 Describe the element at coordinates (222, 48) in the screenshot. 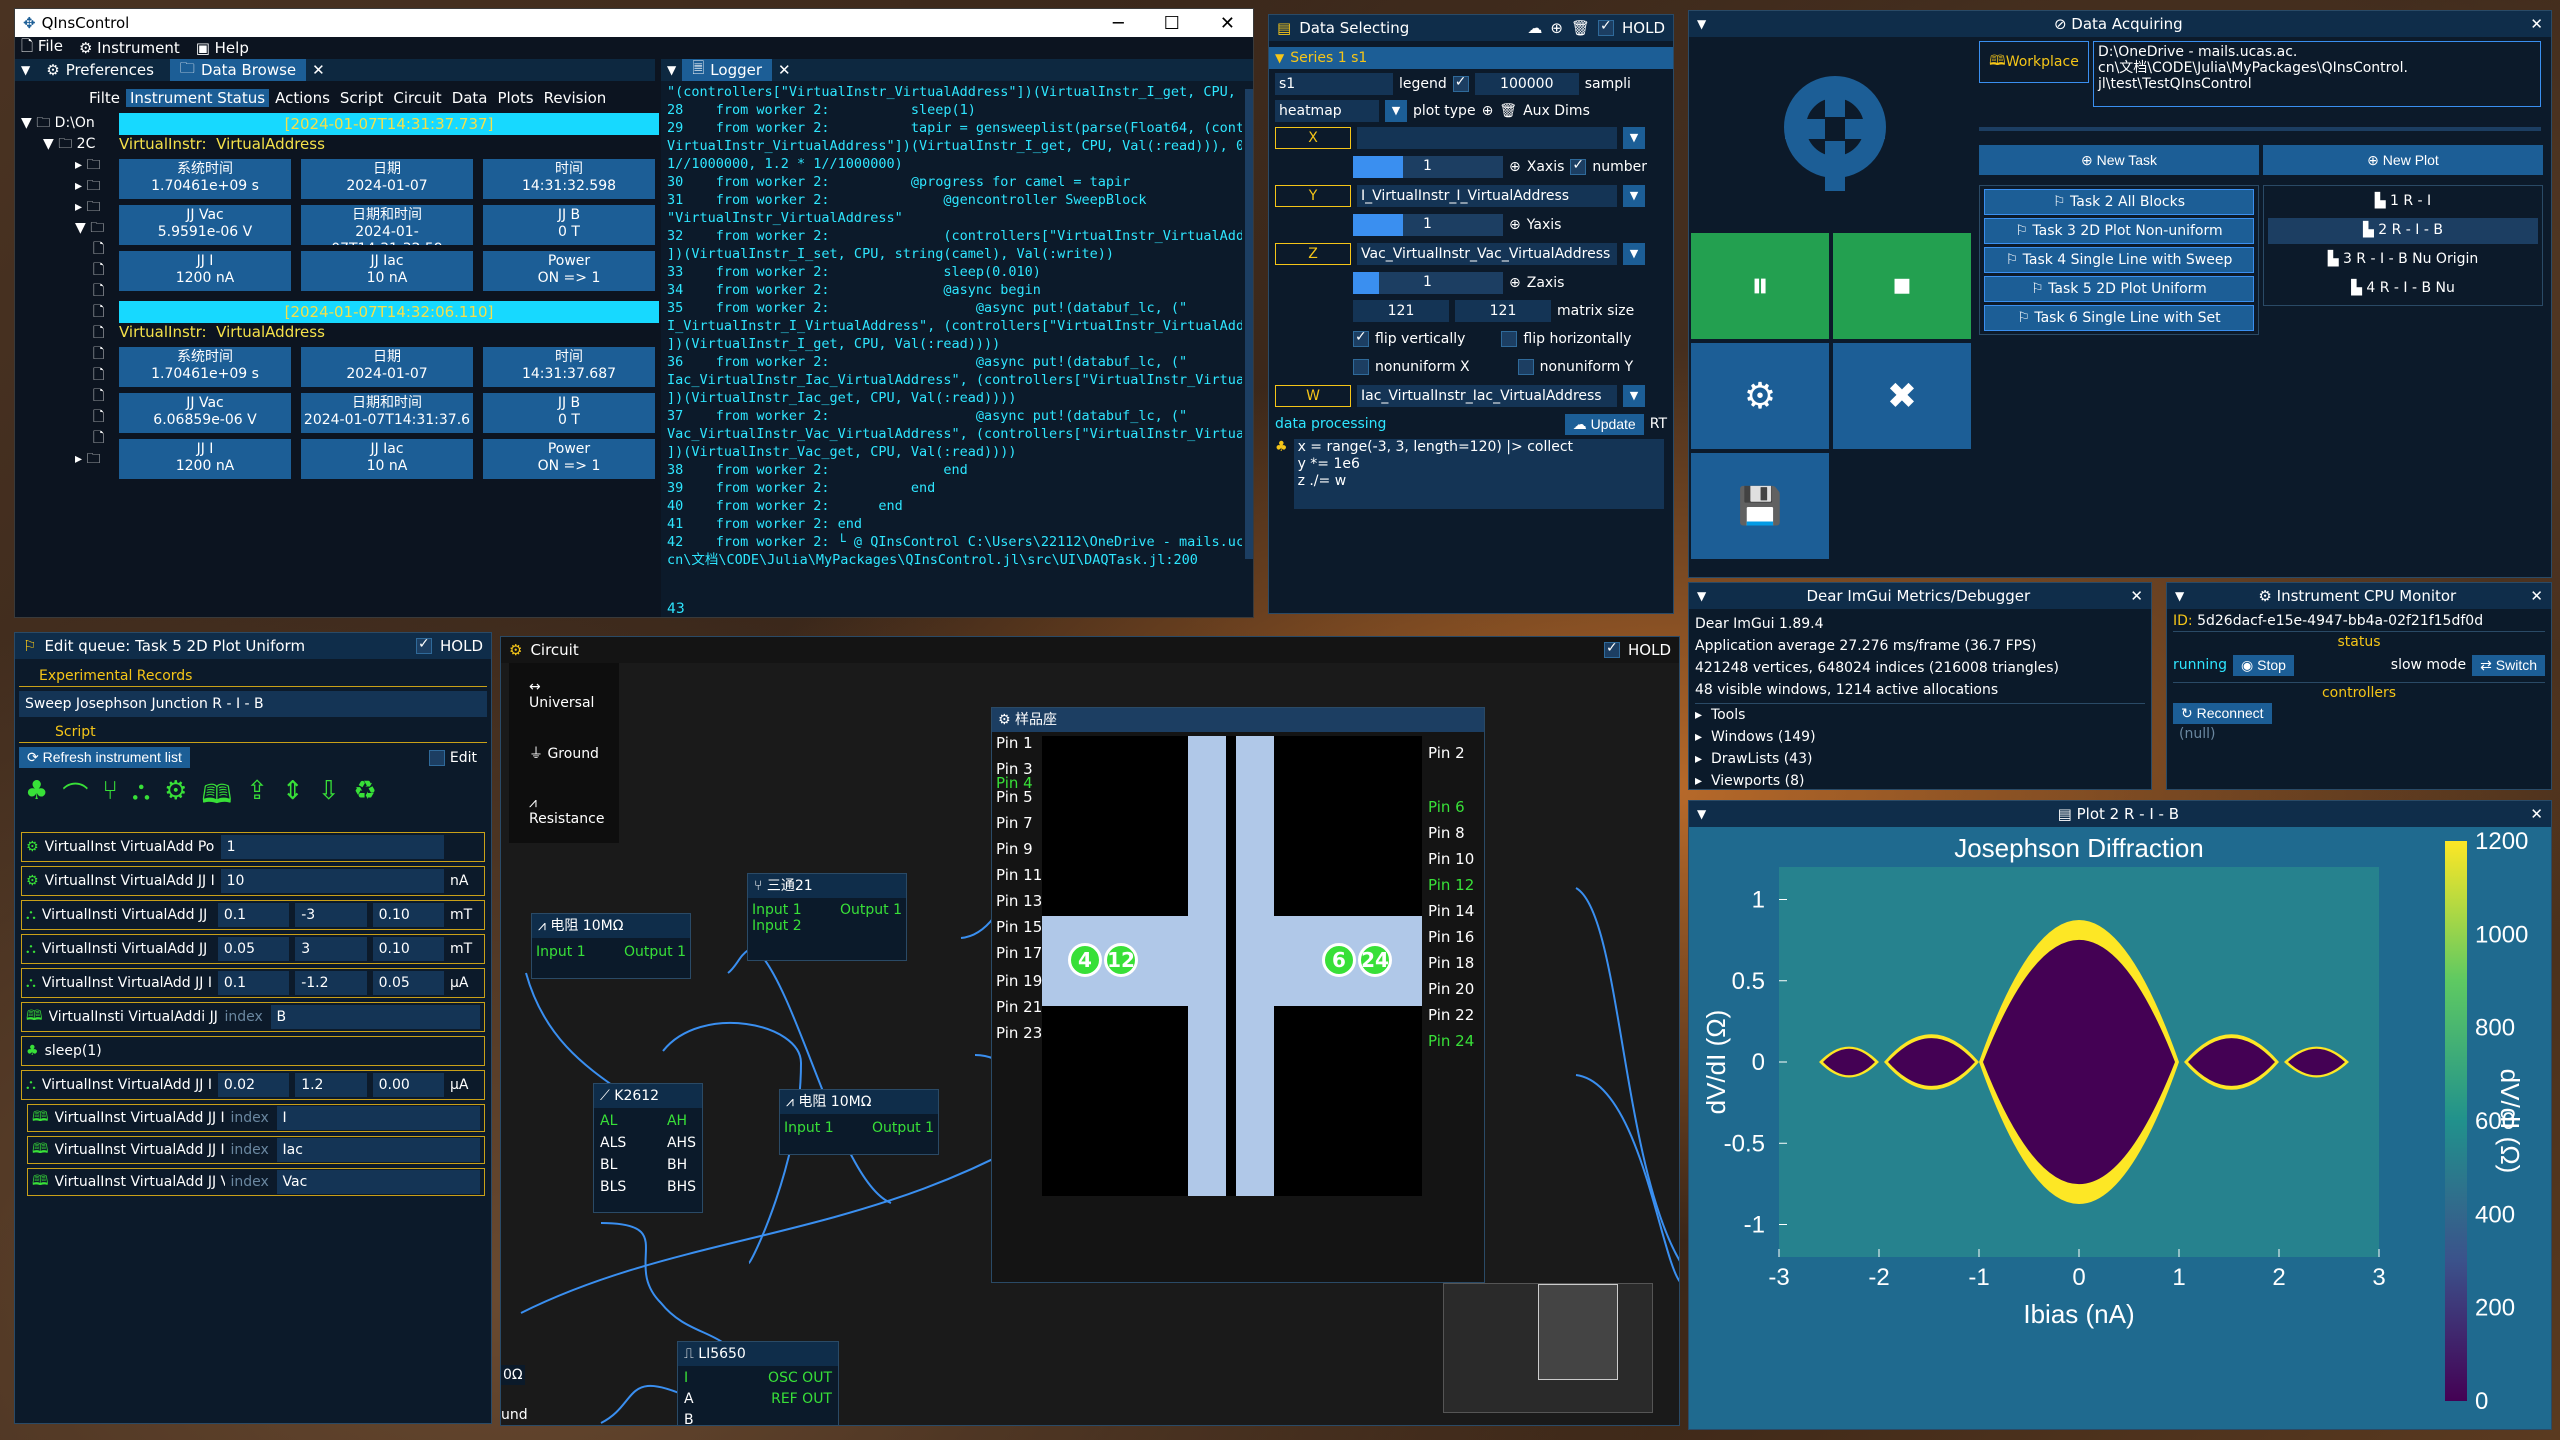

I see `menu-help: ▣ Help` at that location.